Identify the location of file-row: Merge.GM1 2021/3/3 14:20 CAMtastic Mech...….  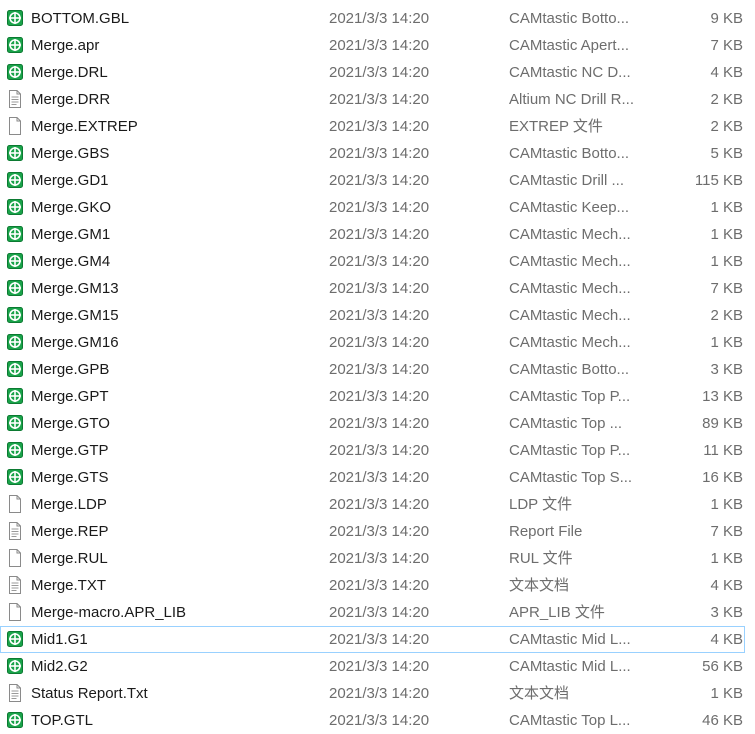
(372, 234).